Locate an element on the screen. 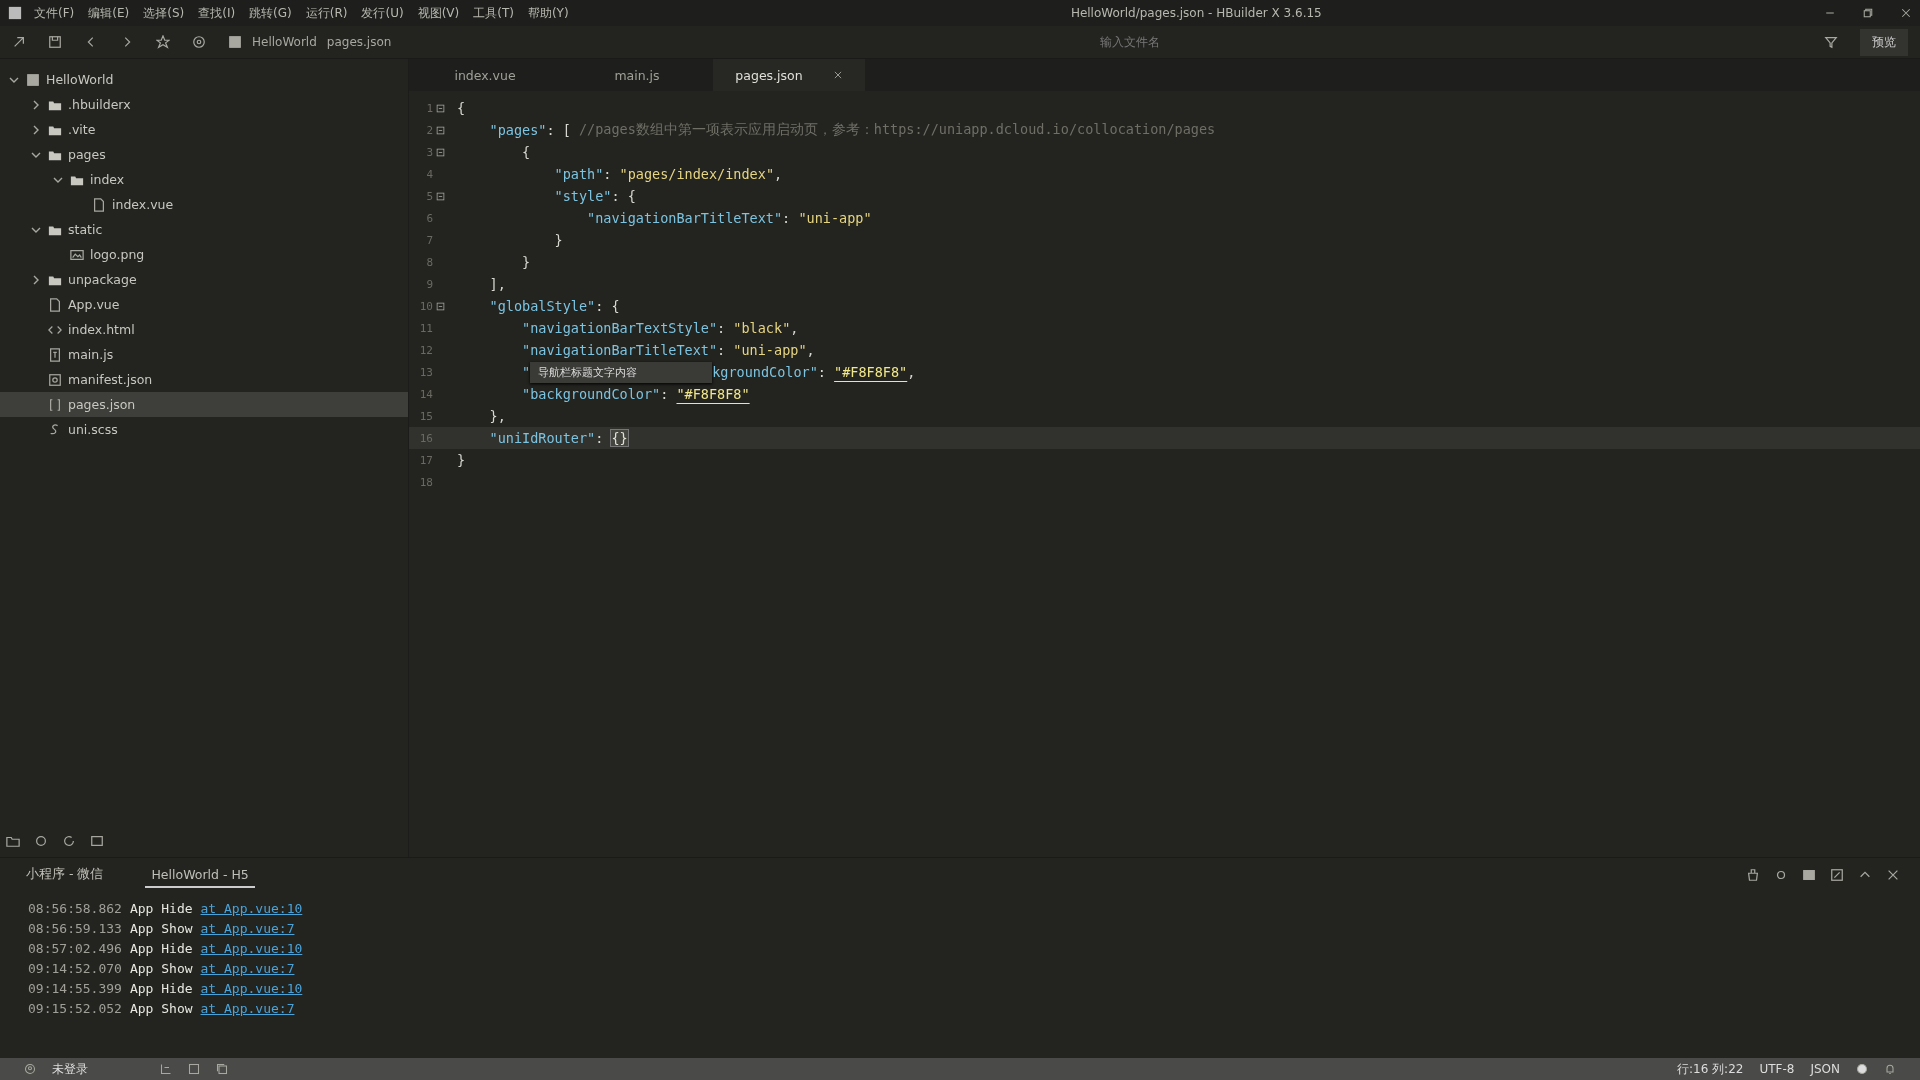 The height and width of the screenshot is (1080, 1920). line-number: 14 is located at coordinates (425, 394).